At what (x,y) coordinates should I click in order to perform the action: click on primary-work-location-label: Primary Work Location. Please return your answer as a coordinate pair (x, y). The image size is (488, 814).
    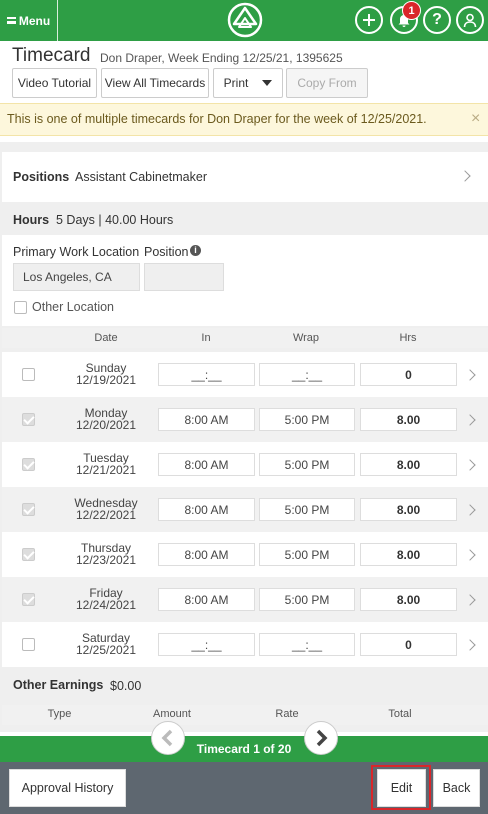
    Looking at the image, I should click on (76, 252).